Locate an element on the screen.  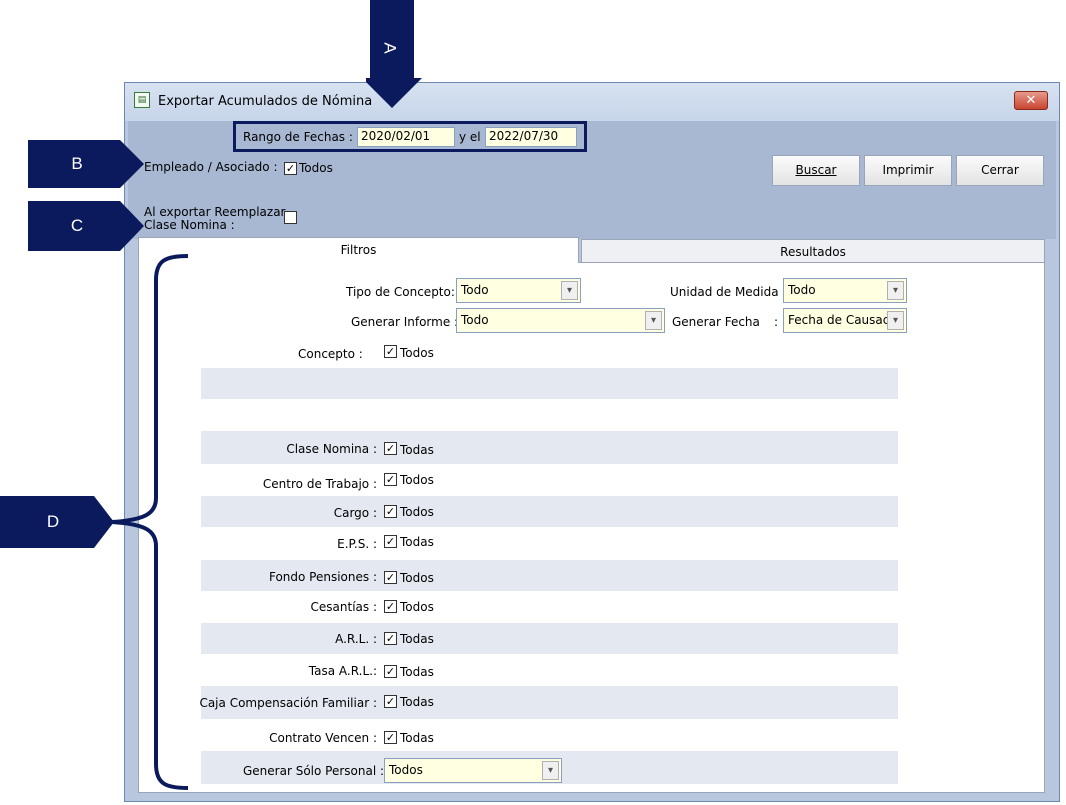
filter-row-label: E.P.S. : is located at coordinates (357, 544).